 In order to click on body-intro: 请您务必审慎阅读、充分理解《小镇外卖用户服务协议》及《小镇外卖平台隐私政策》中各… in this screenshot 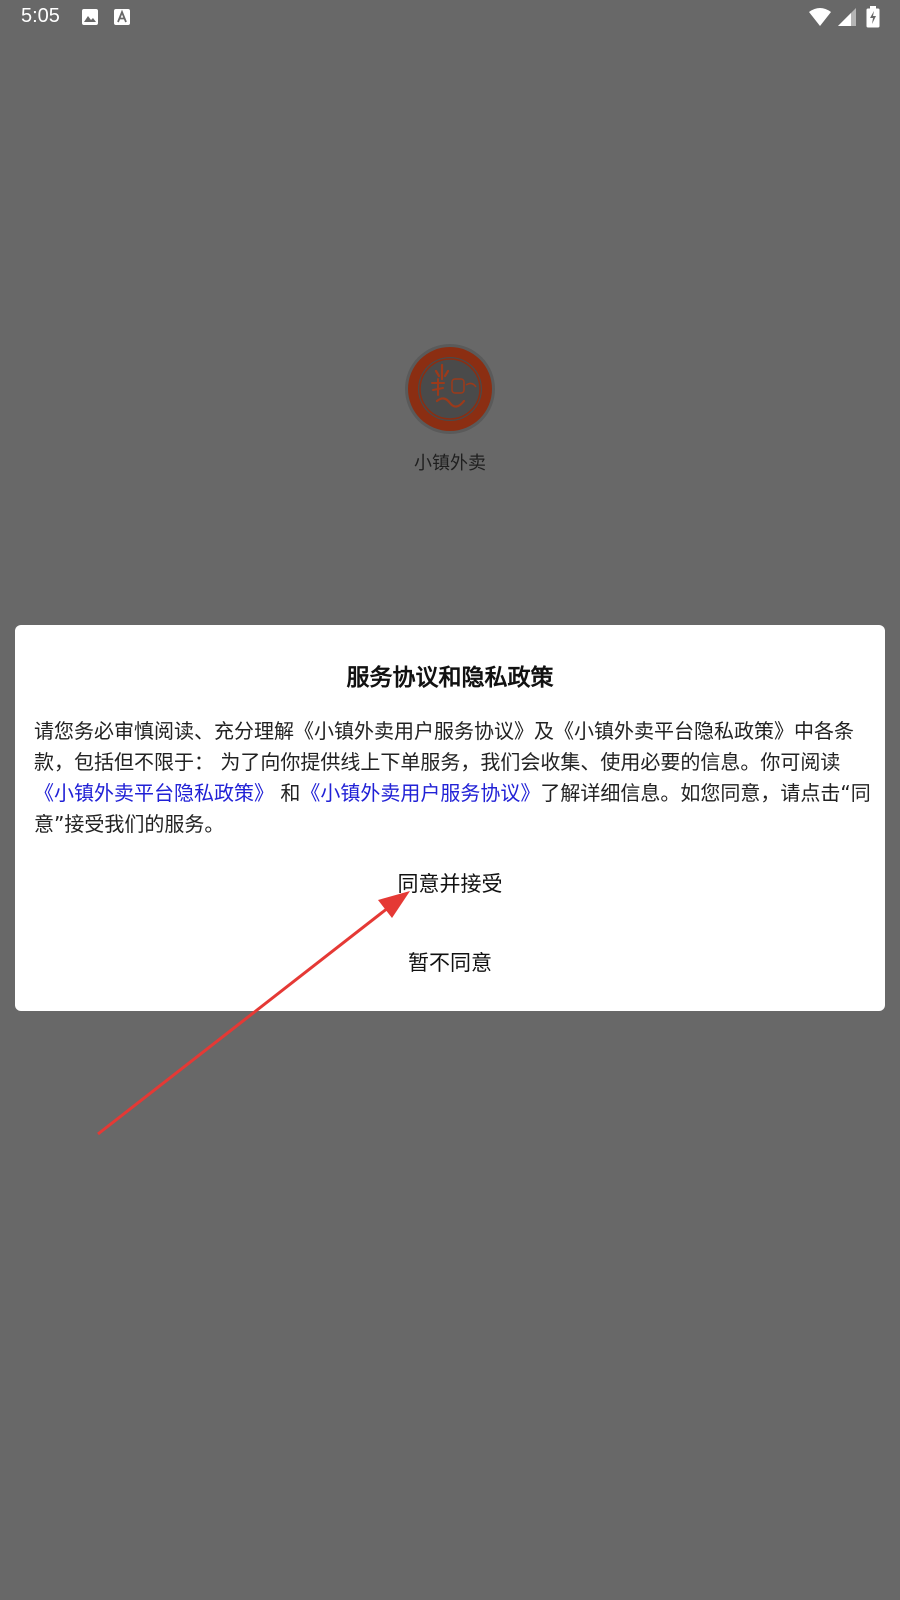, I will do `click(444, 746)`.